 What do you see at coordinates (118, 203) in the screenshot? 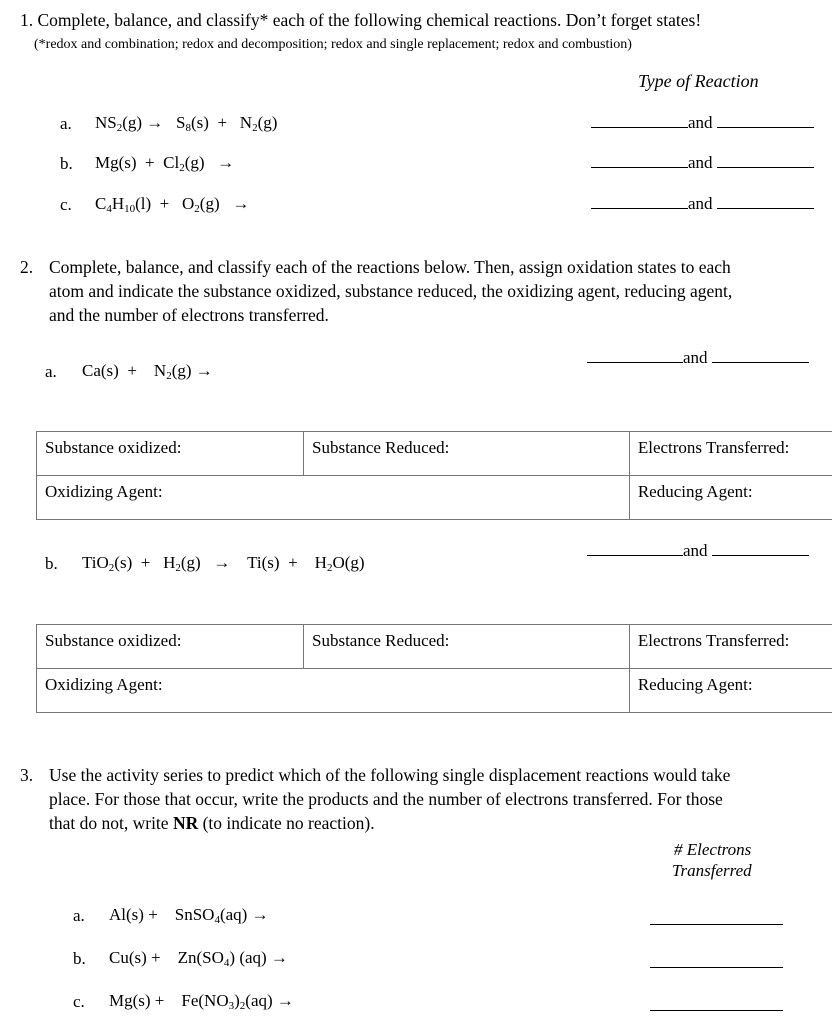
I see `equation-text: H` at bounding box center [118, 203].